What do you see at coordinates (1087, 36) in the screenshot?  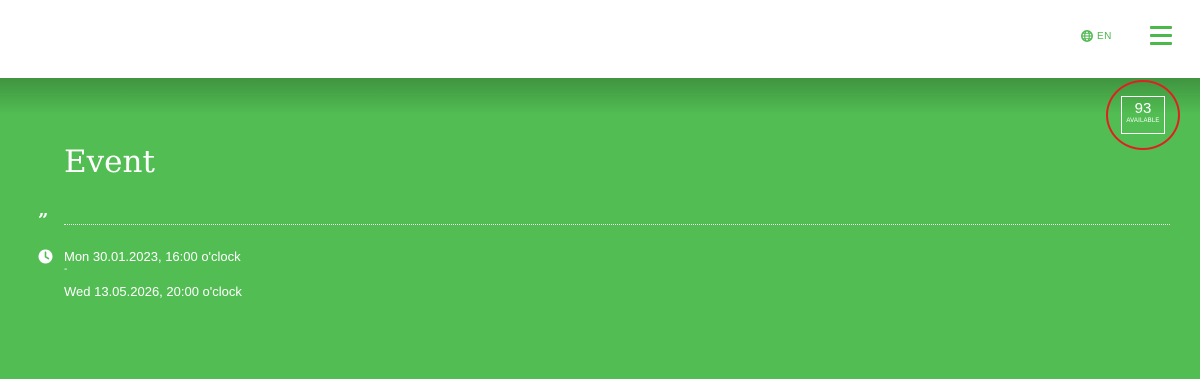 I see `globe-icon` at bounding box center [1087, 36].